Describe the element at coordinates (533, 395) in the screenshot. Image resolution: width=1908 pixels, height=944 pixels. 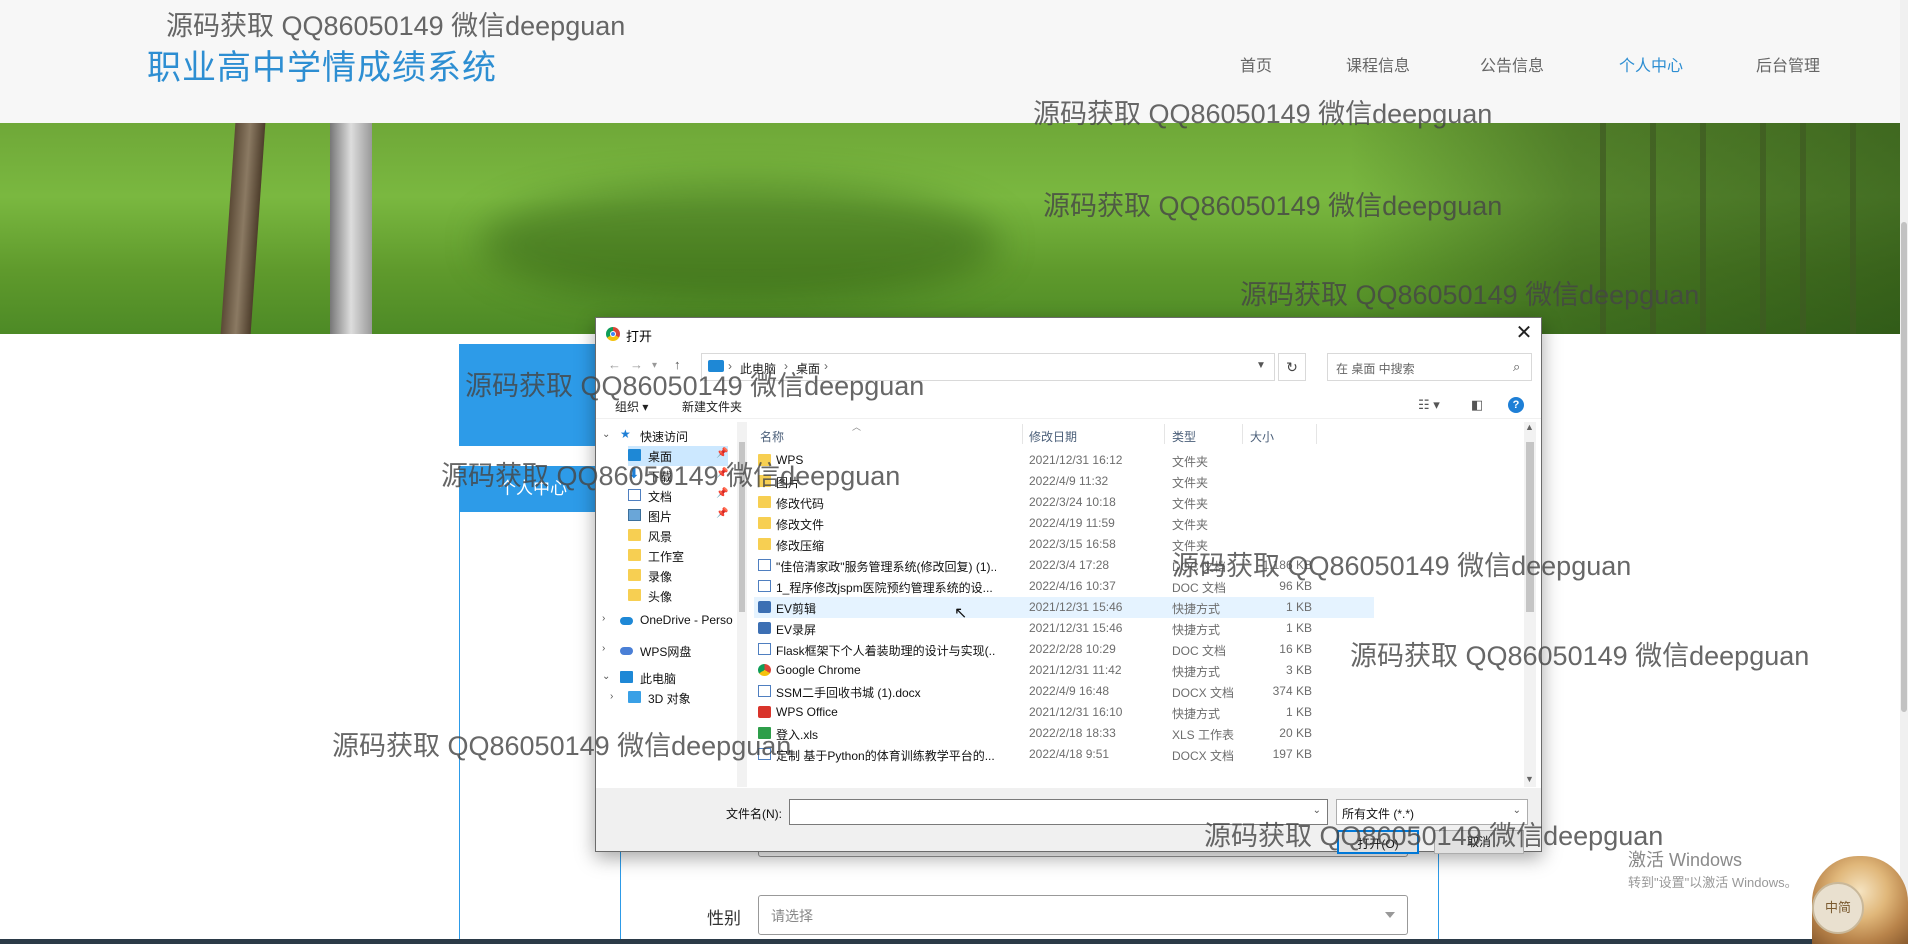
I see `sidebar-header` at that location.